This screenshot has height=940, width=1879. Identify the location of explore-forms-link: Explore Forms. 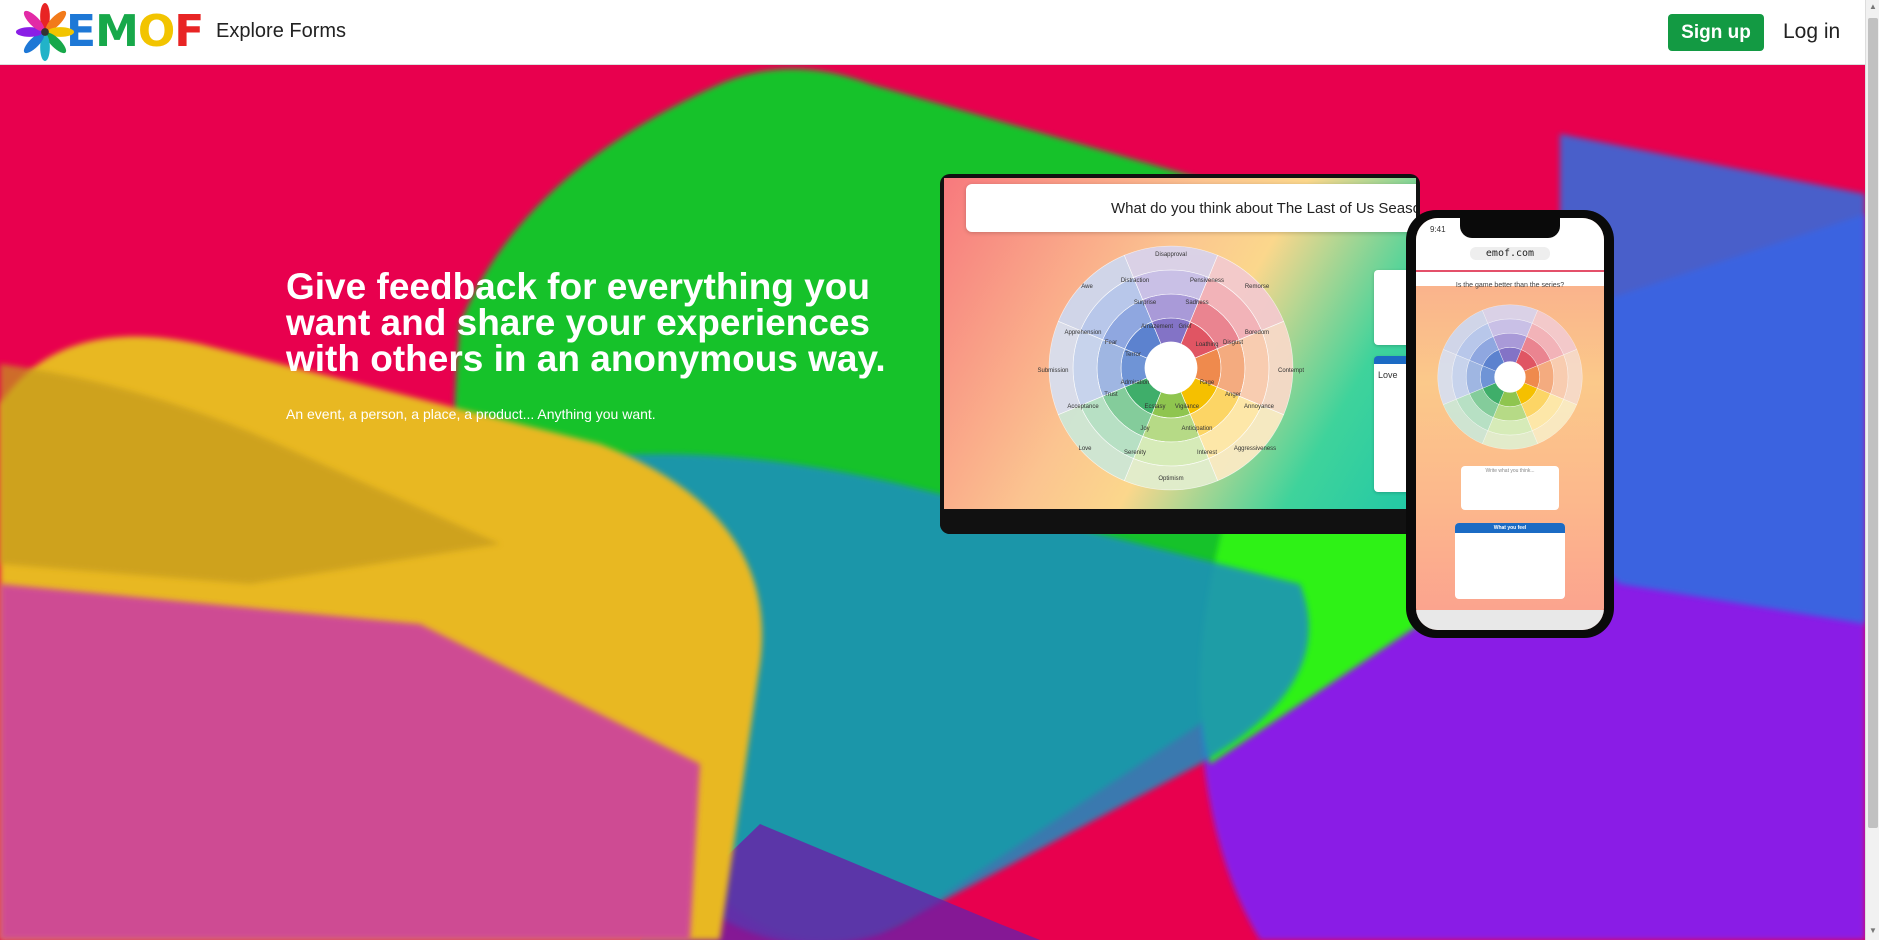
(281, 31).